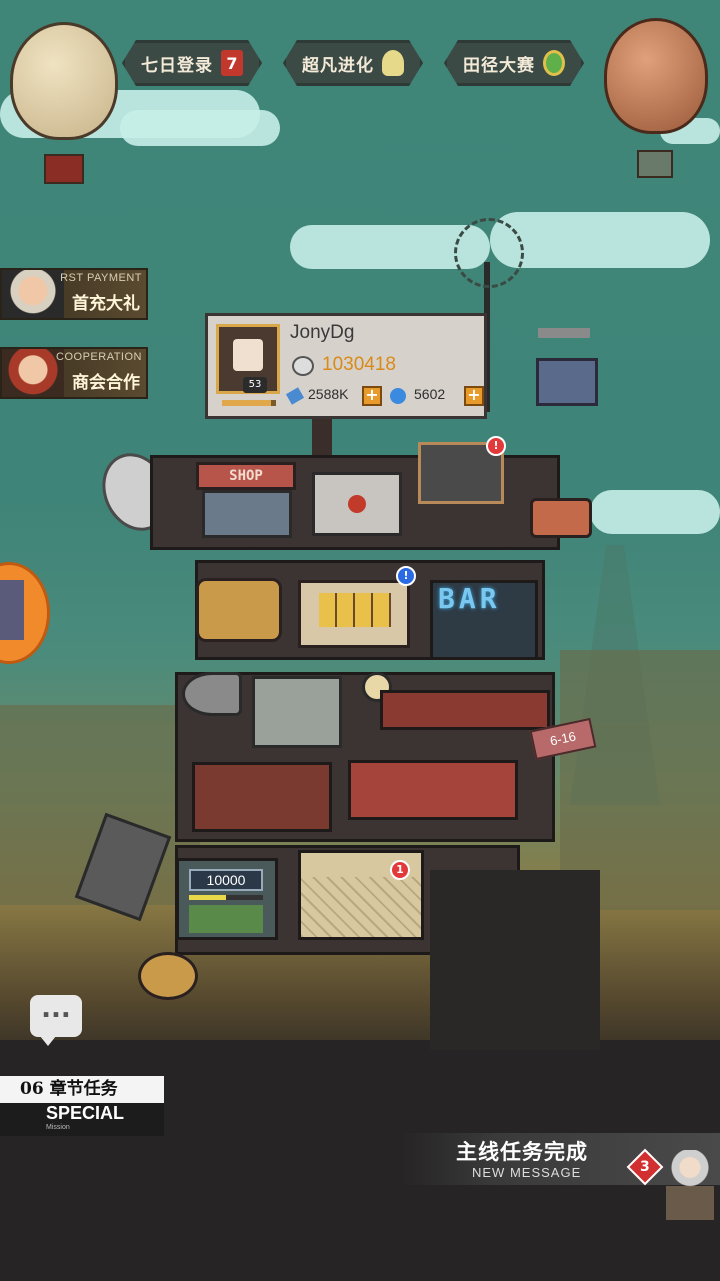  I want to click on pipe-machine, so click(239, 610).